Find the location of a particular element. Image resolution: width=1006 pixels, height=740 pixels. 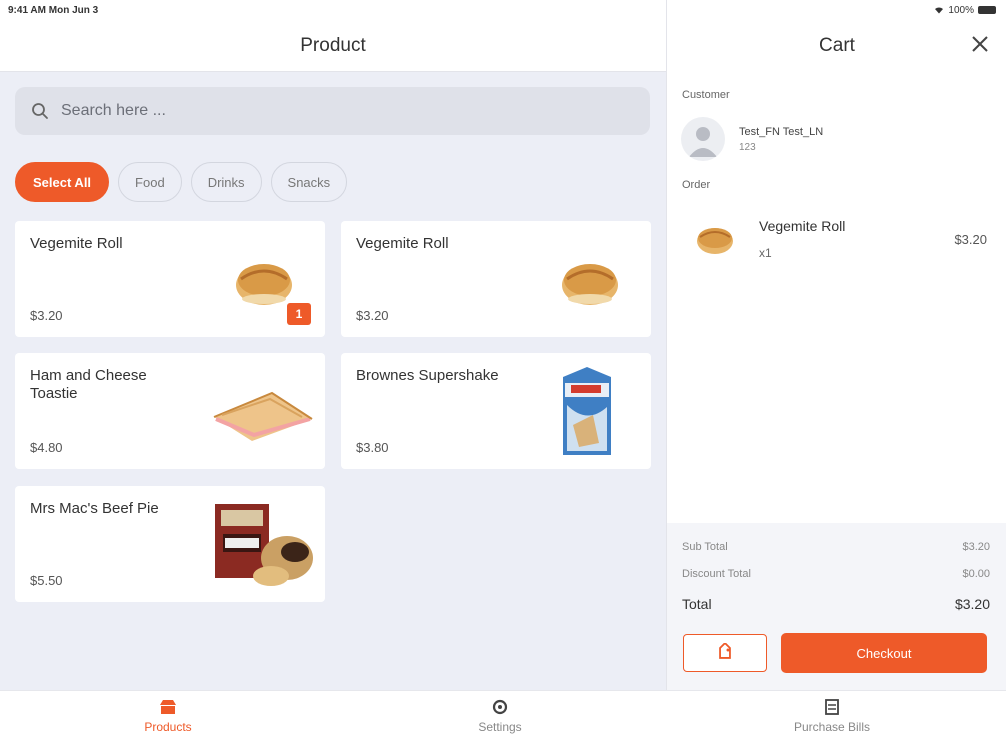

tag-icon is located at coordinates (725, 651).